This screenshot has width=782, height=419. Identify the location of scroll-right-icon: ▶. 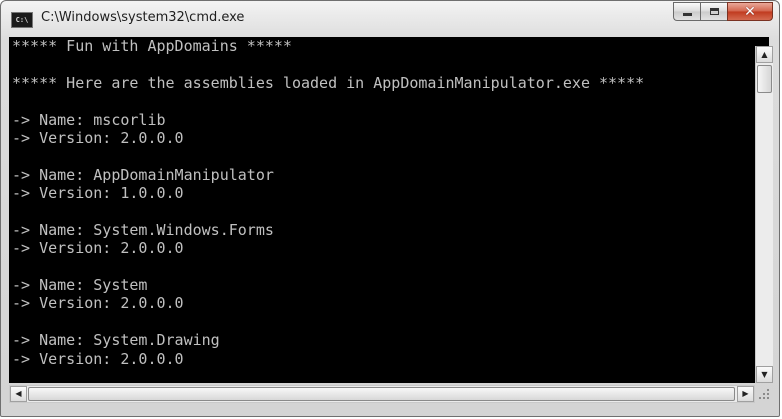
(745, 394).